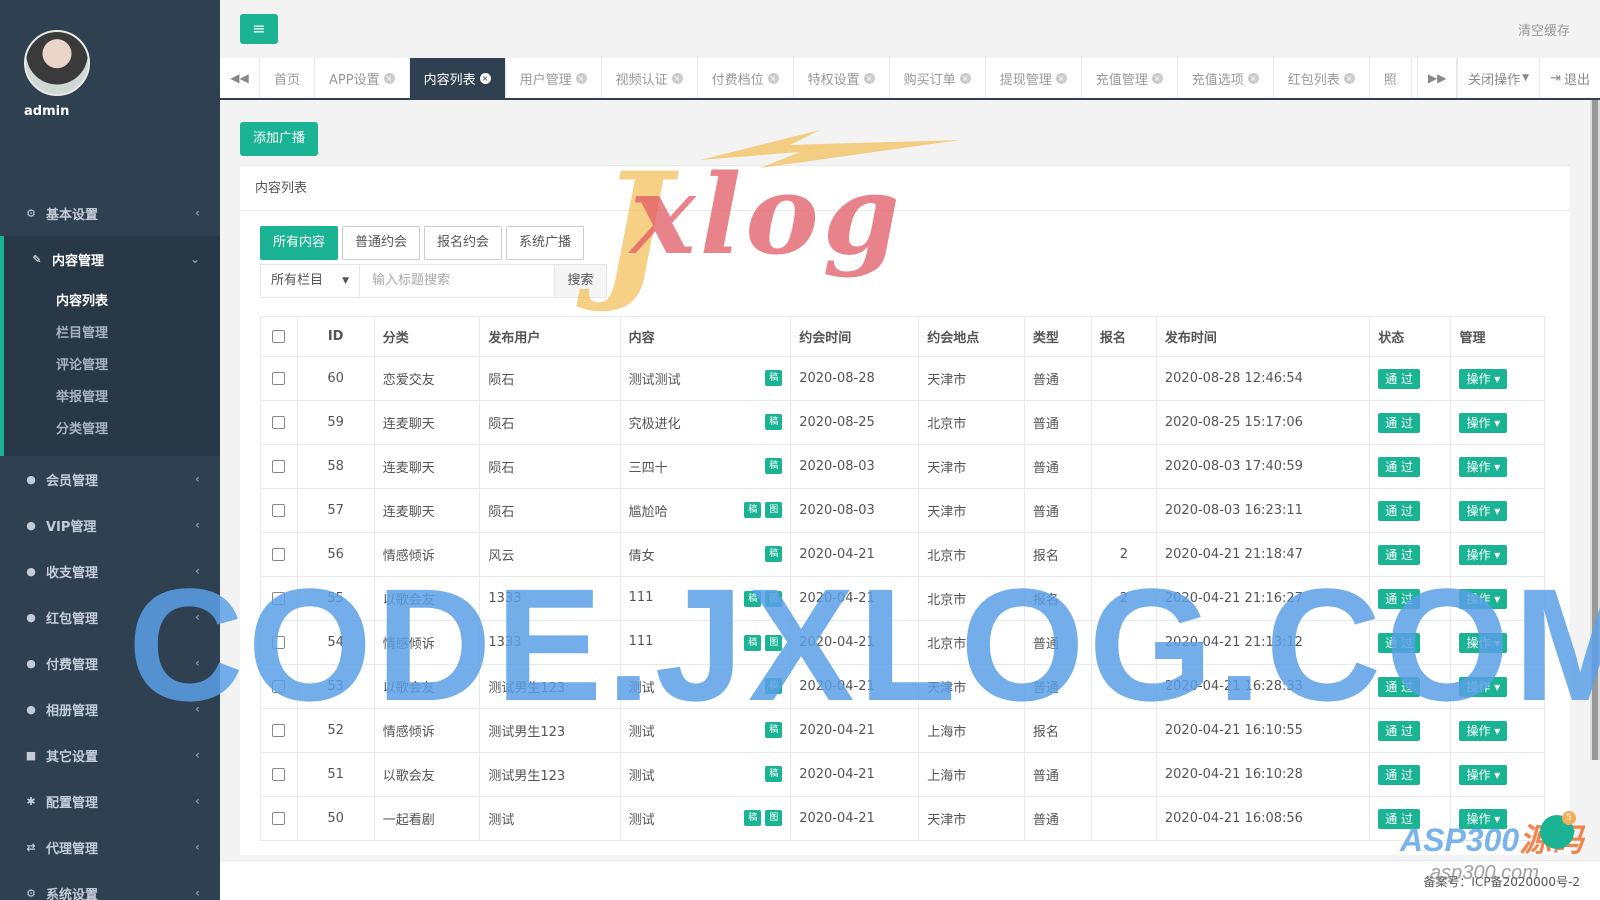 This screenshot has width=1600, height=900. I want to click on cell-content: 稿 测试测试, so click(705, 378).